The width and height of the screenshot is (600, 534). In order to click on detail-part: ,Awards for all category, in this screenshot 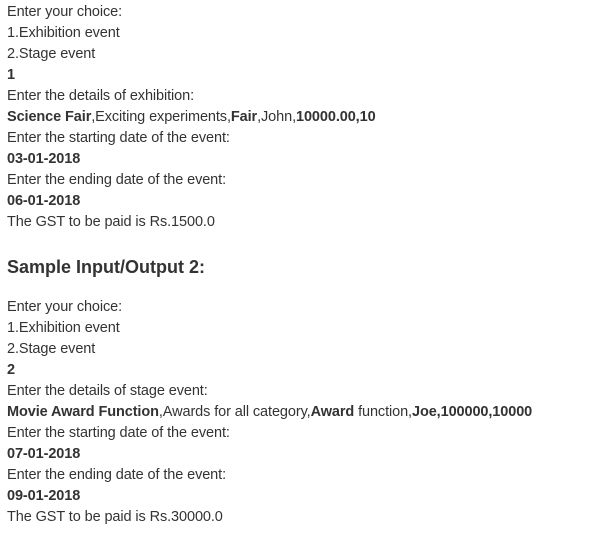, I will do `click(234, 412)`.